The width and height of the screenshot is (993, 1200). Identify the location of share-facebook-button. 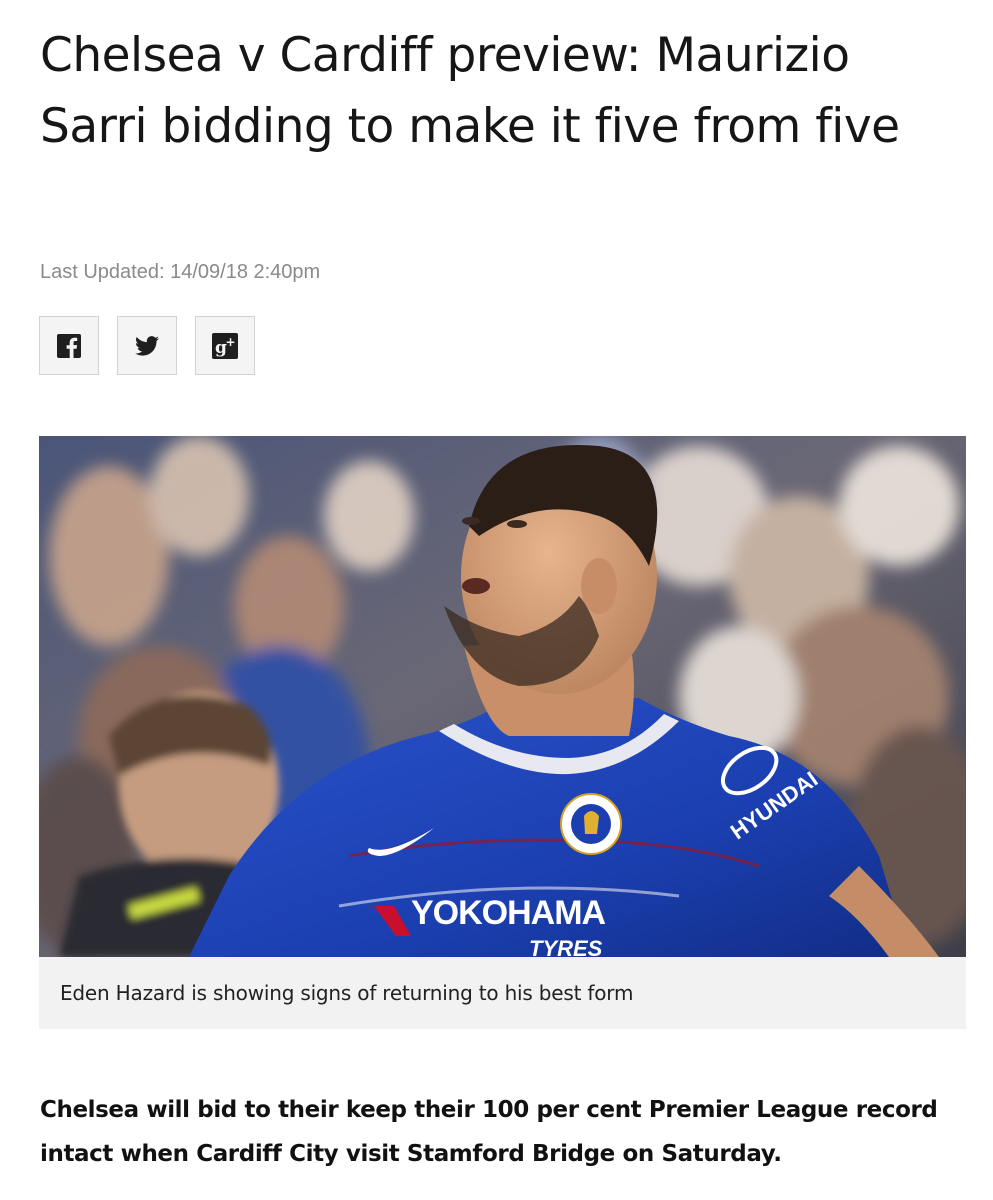
(69, 345).